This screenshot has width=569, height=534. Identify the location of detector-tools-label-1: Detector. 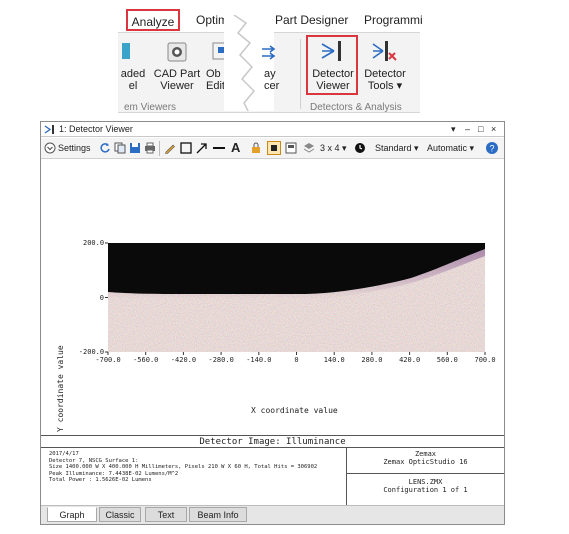
(385, 74).